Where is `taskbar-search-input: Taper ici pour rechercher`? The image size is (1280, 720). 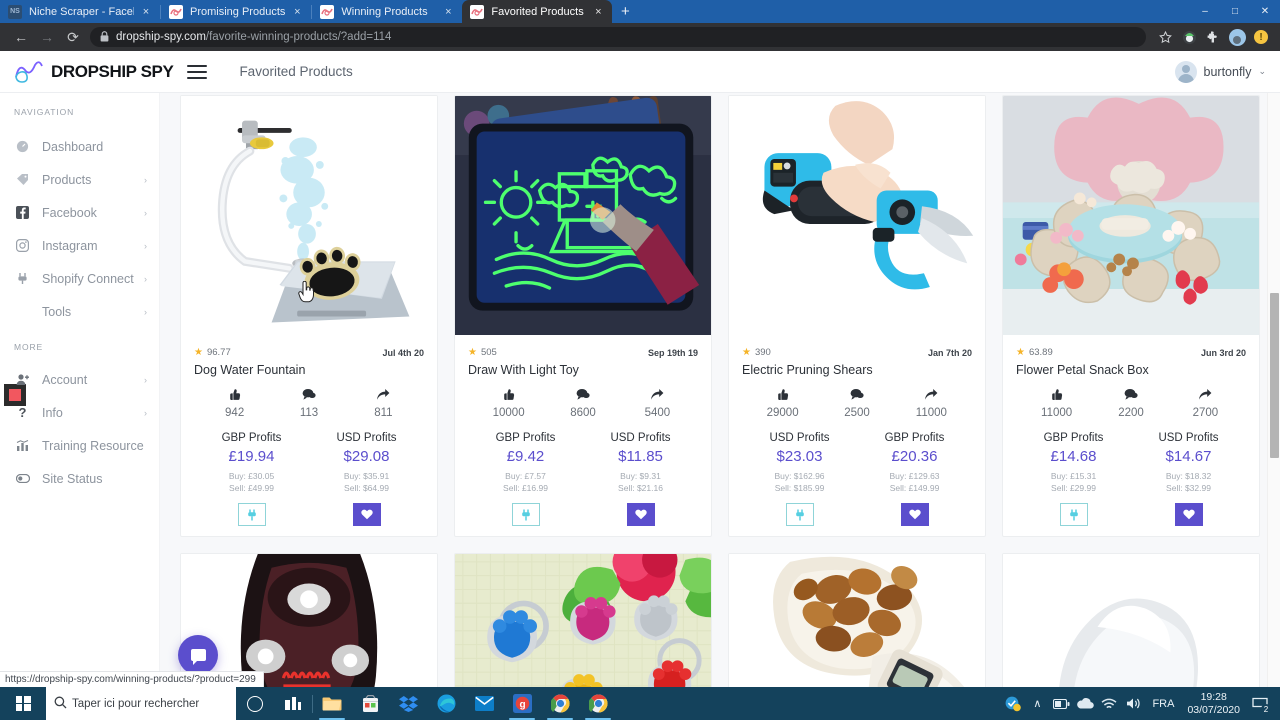
taskbar-search-input: Taper ici pour rechercher is located at coordinates (141, 703).